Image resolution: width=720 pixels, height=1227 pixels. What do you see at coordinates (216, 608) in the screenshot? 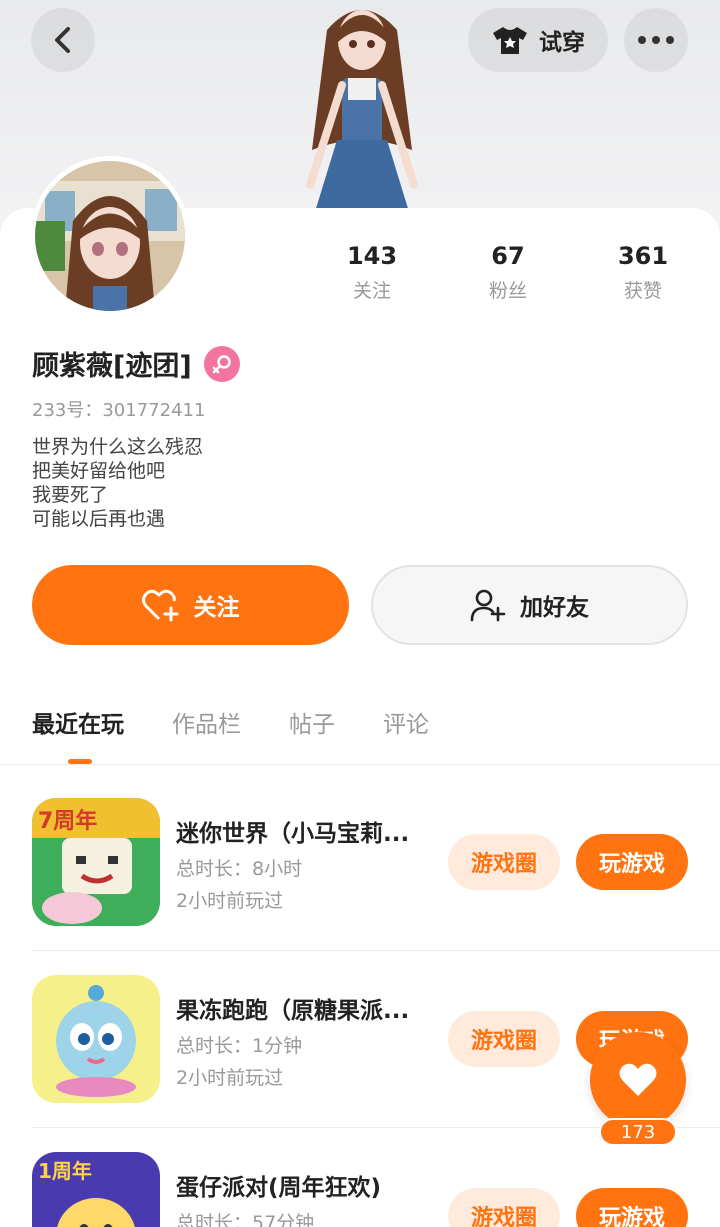
I see `follow-label: 关注` at bounding box center [216, 608].